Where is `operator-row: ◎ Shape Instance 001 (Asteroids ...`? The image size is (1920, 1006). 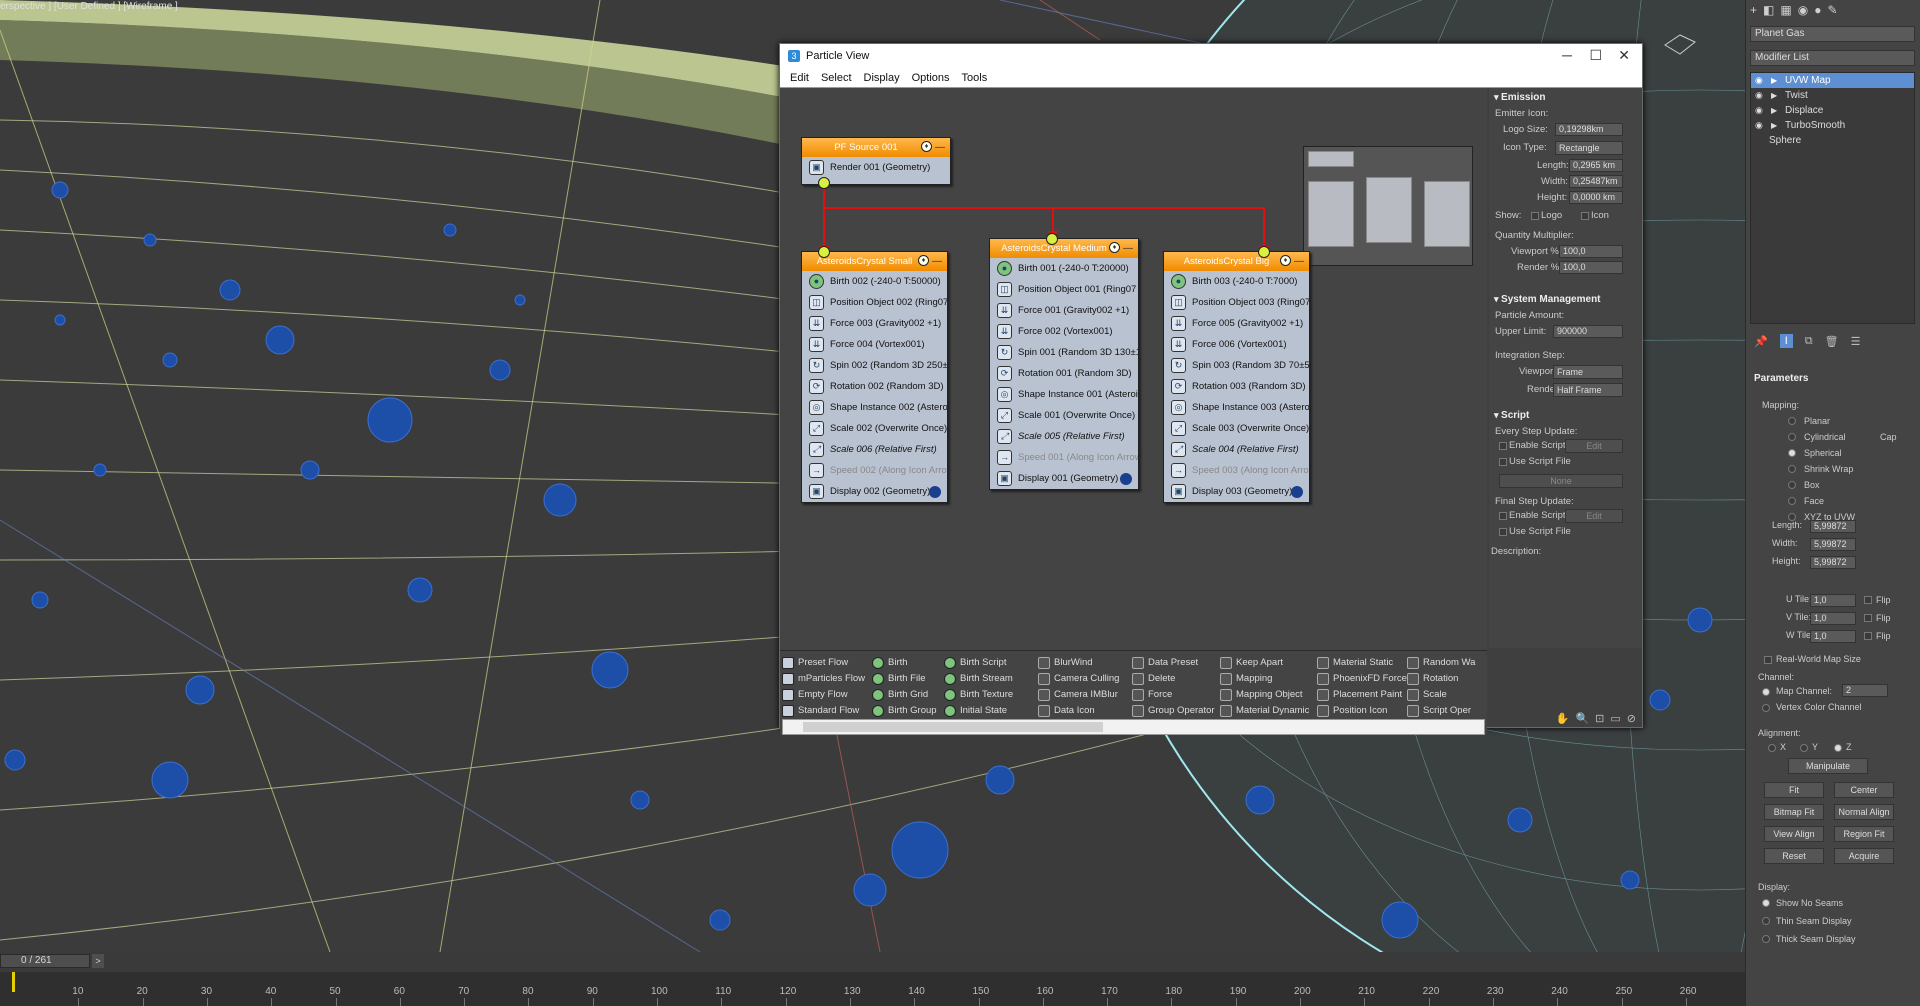
operator-row: ◎ Shape Instance 001 (Asteroids ... is located at coordinates (1064, 394).